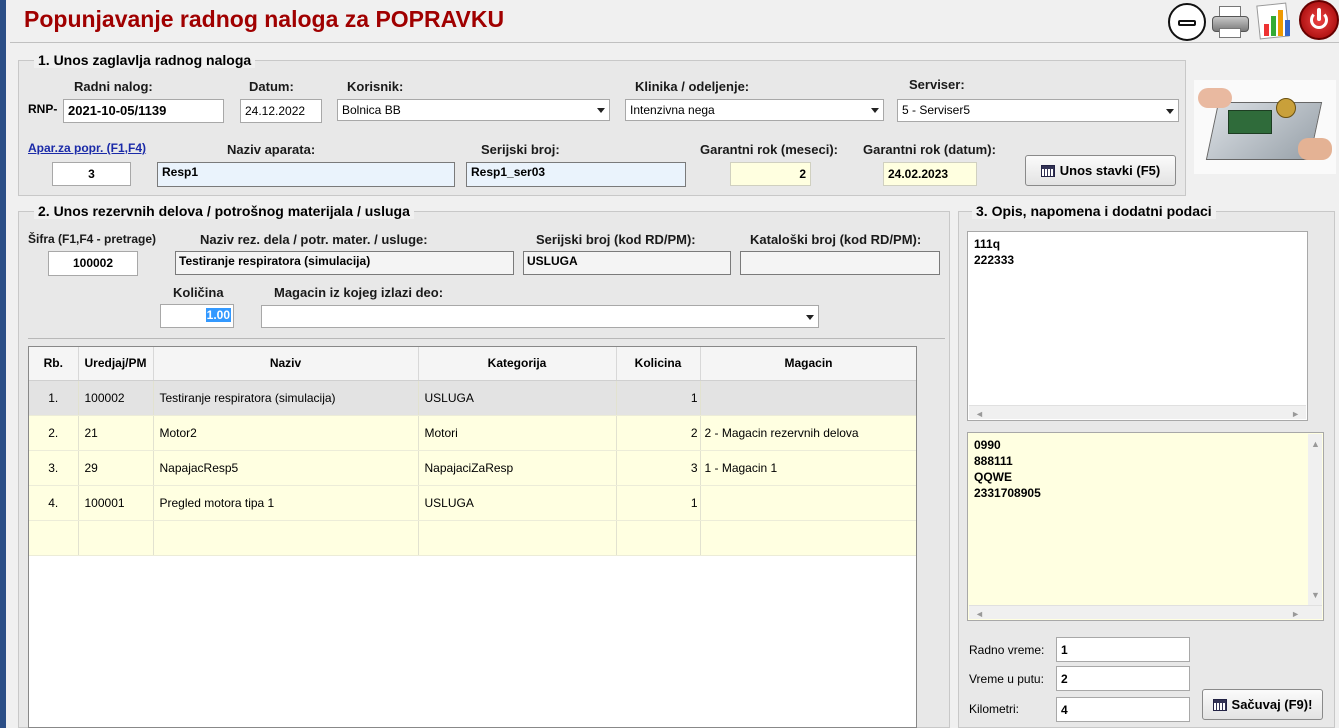 This screenshot has height=728, width=1339. What do you see at coordinates (994, 252) in the screenshot?
I see `opis-text: 111q 222333` at bounding box center [994, 252].